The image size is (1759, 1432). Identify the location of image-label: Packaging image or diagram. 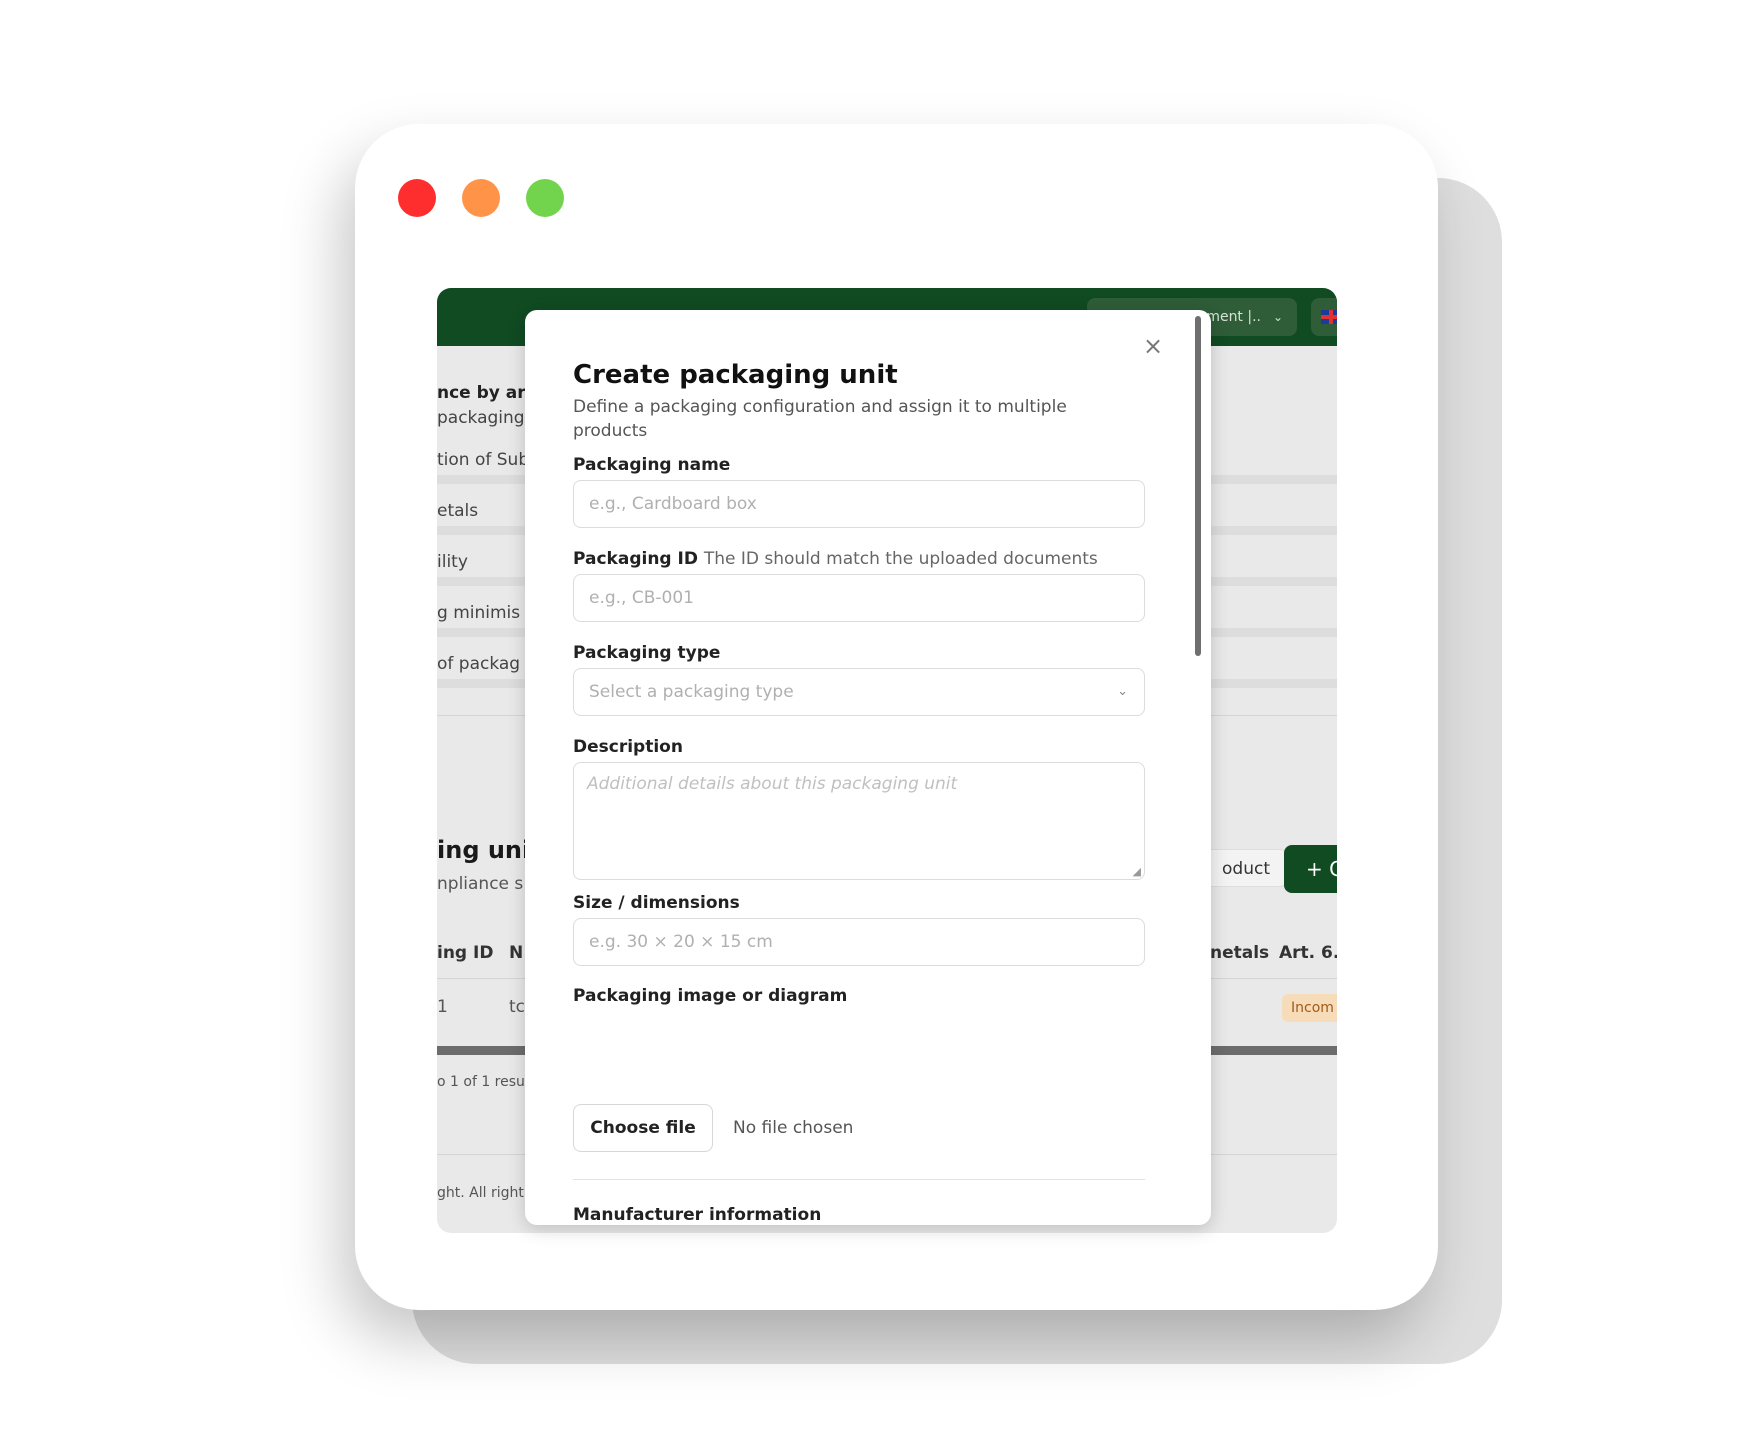
(710, 996).